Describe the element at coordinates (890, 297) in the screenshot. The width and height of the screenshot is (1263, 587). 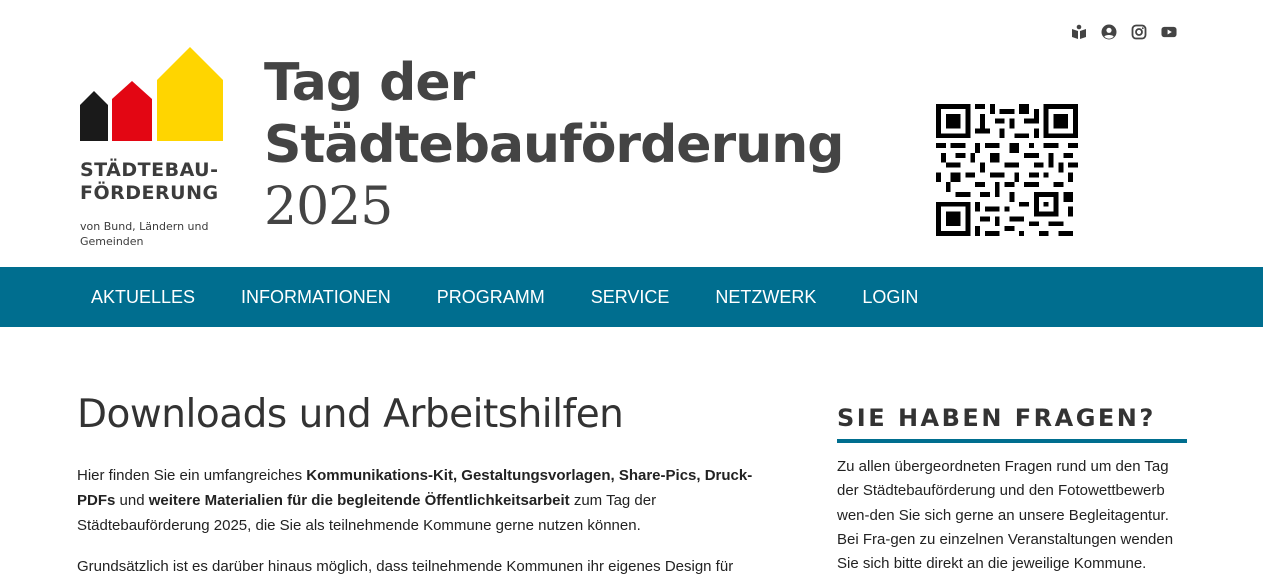
I see `nav-item-login: LOGIN` at that location.